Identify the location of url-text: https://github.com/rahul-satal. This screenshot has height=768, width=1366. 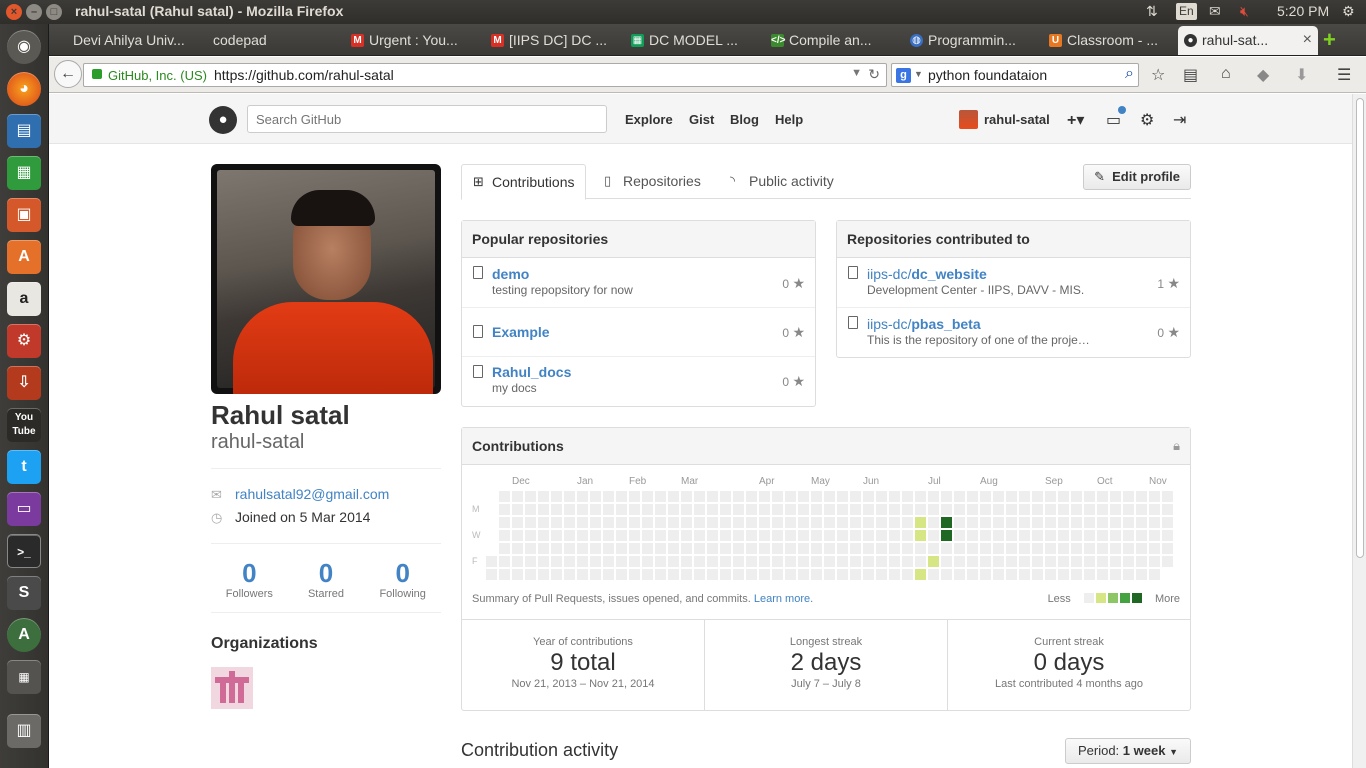
(304, 75).